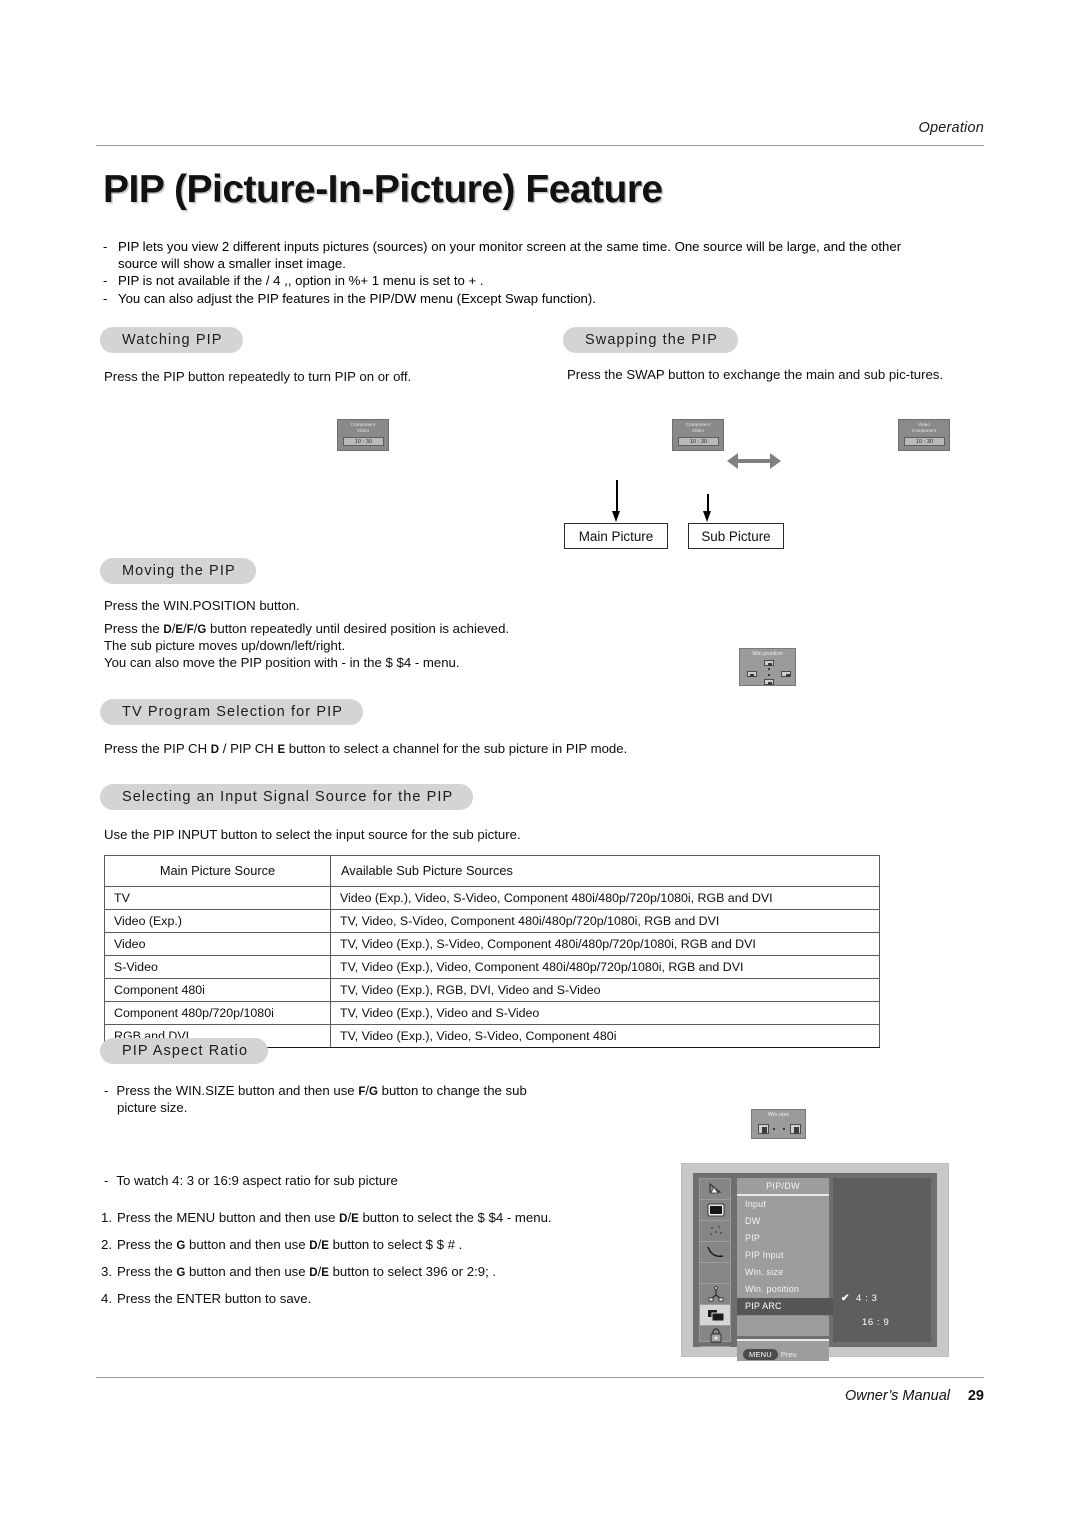  I want to click on osd-sidebar-pip-icon, so click(715, 1315).